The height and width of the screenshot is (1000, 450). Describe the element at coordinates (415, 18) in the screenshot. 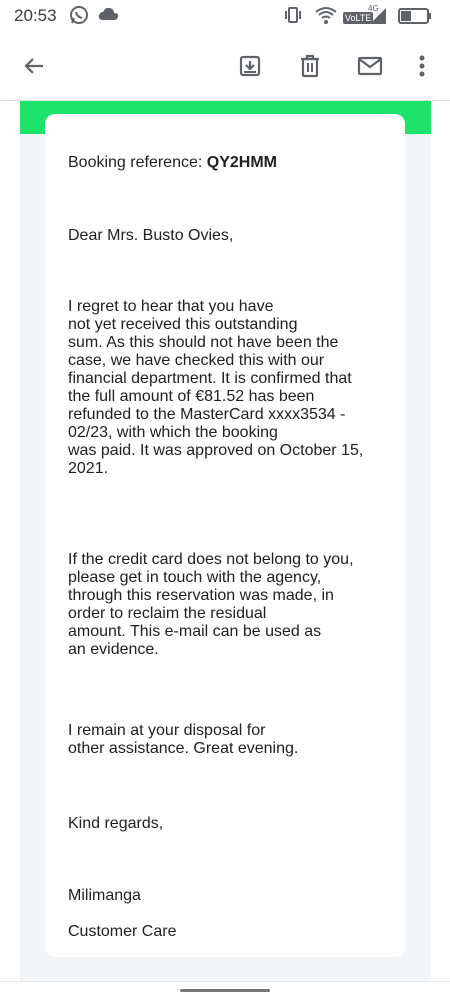

I see `battery-icon` at that location.